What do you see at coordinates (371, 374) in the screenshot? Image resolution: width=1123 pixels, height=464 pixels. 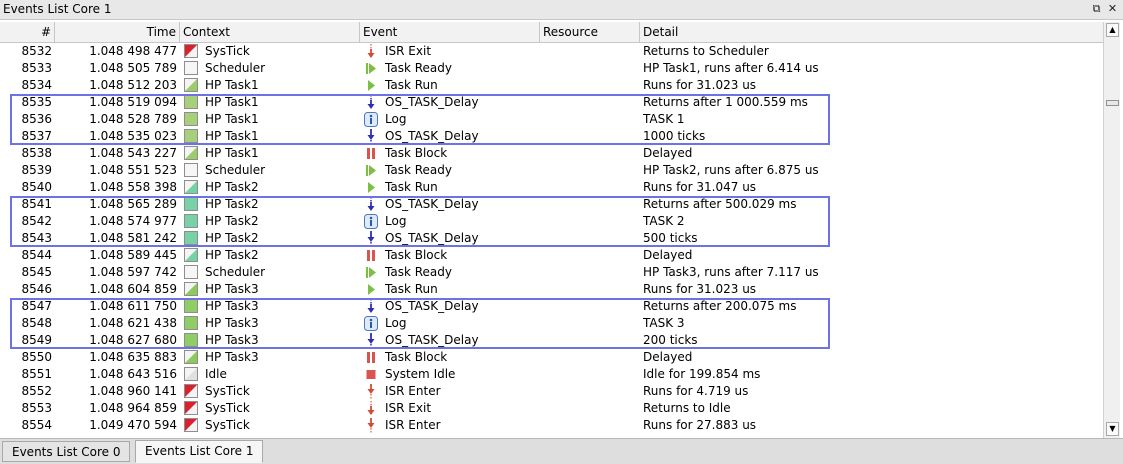 I see `system-idle-icon` at bounding box center [371, 374].